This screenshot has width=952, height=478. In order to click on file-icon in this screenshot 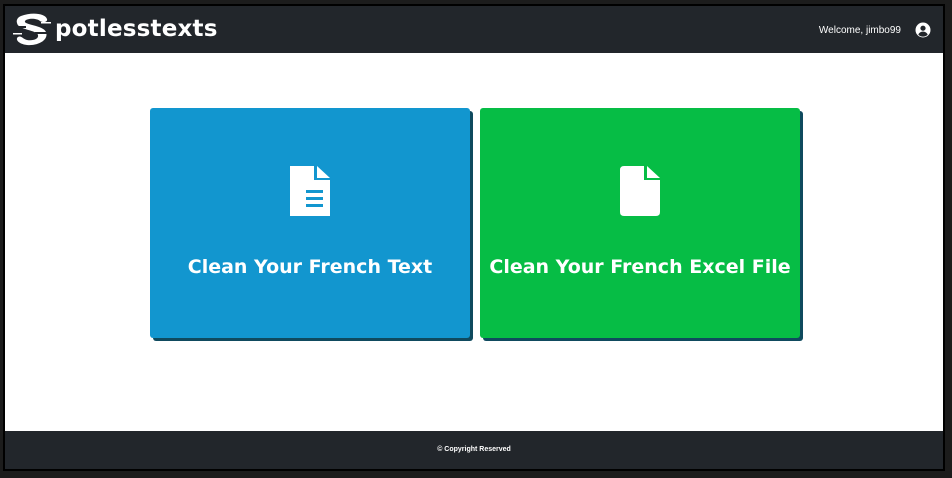, I will do `click(640, 191)`.